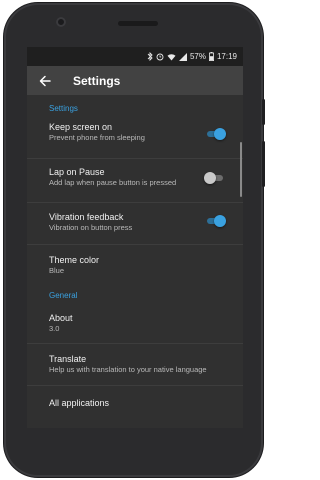 This screenshot has width=320, height=480. What do you see at coordinates (197, 56) in the screenshot?
I see `battery-percentage: 57%` at bounding box center [197, 56].